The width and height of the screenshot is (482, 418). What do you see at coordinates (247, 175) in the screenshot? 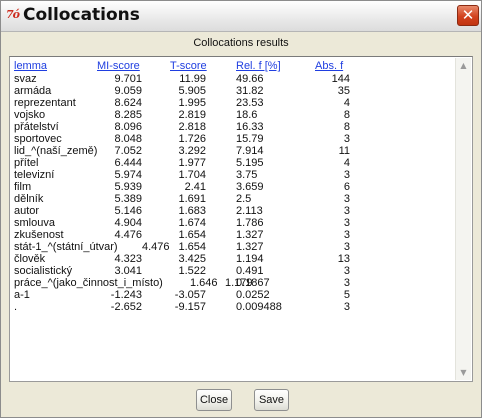
I see `cell-rel-f: 3.75` at bounding box center [247, 175].